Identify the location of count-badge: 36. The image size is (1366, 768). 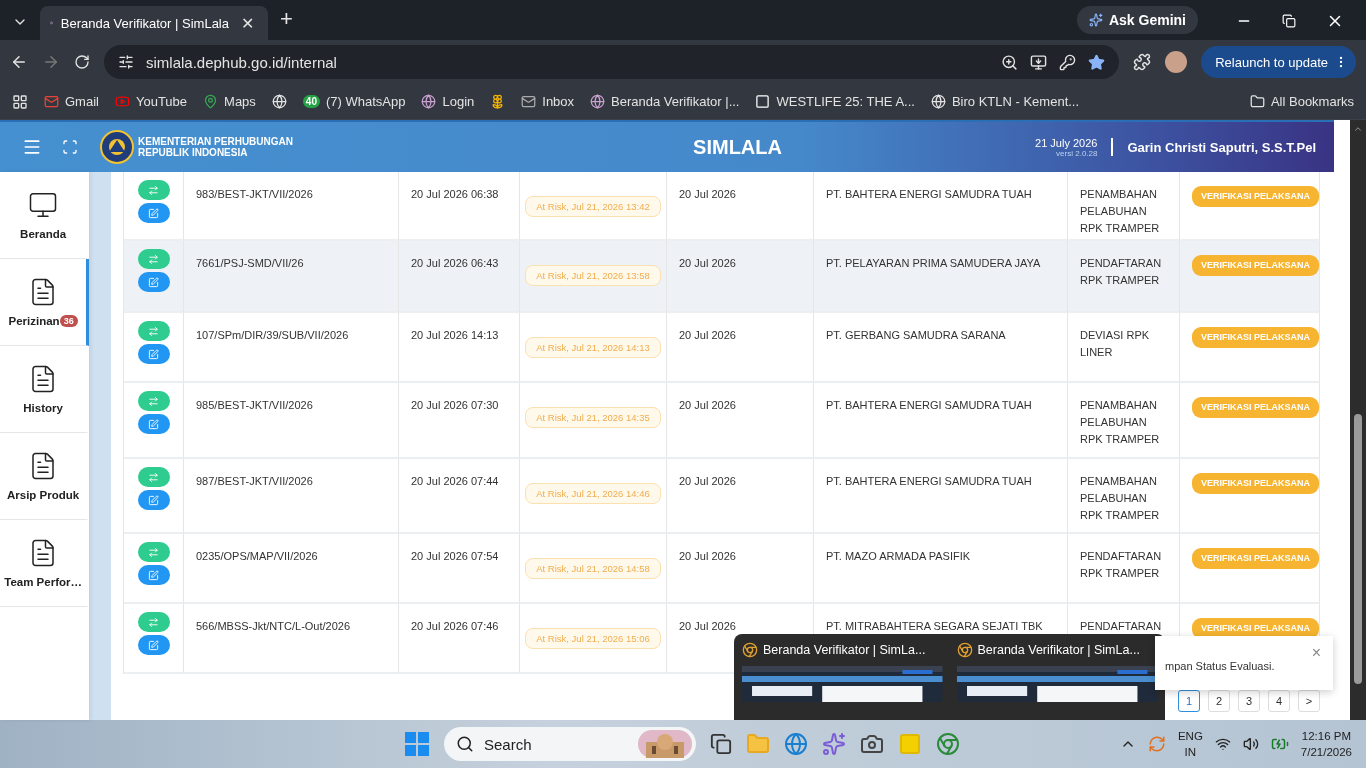
(68, 321).